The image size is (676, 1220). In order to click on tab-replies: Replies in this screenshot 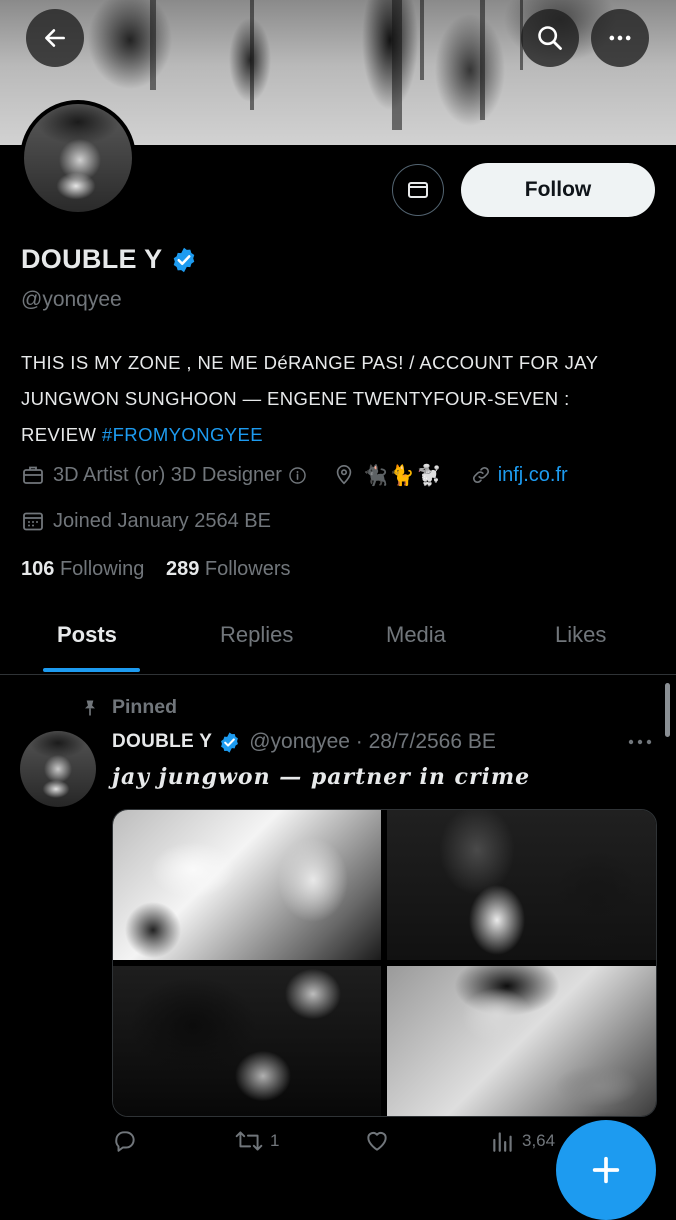, I will do `click(256, 635)`.